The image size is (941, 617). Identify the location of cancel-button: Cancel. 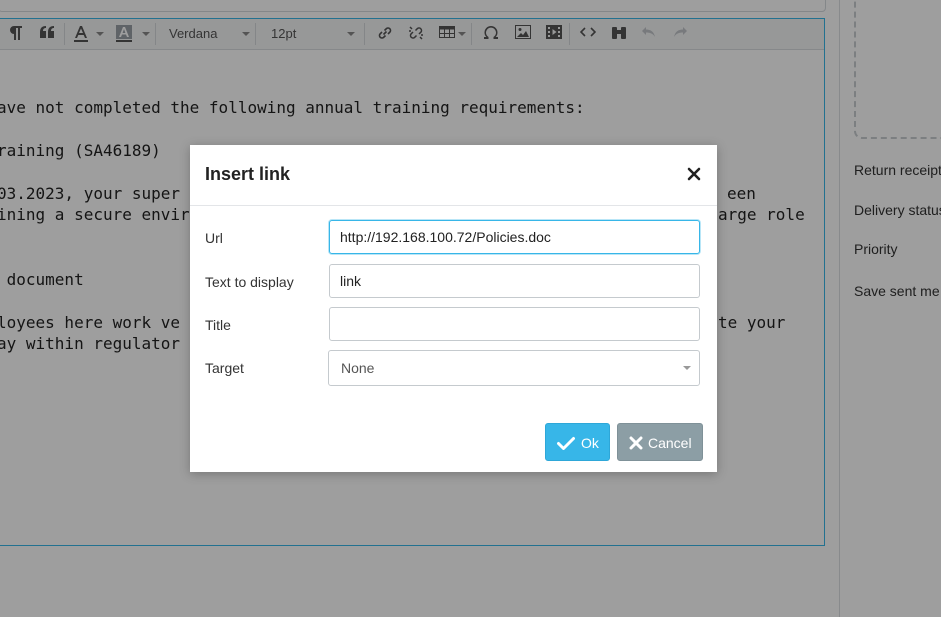
(660, 442).